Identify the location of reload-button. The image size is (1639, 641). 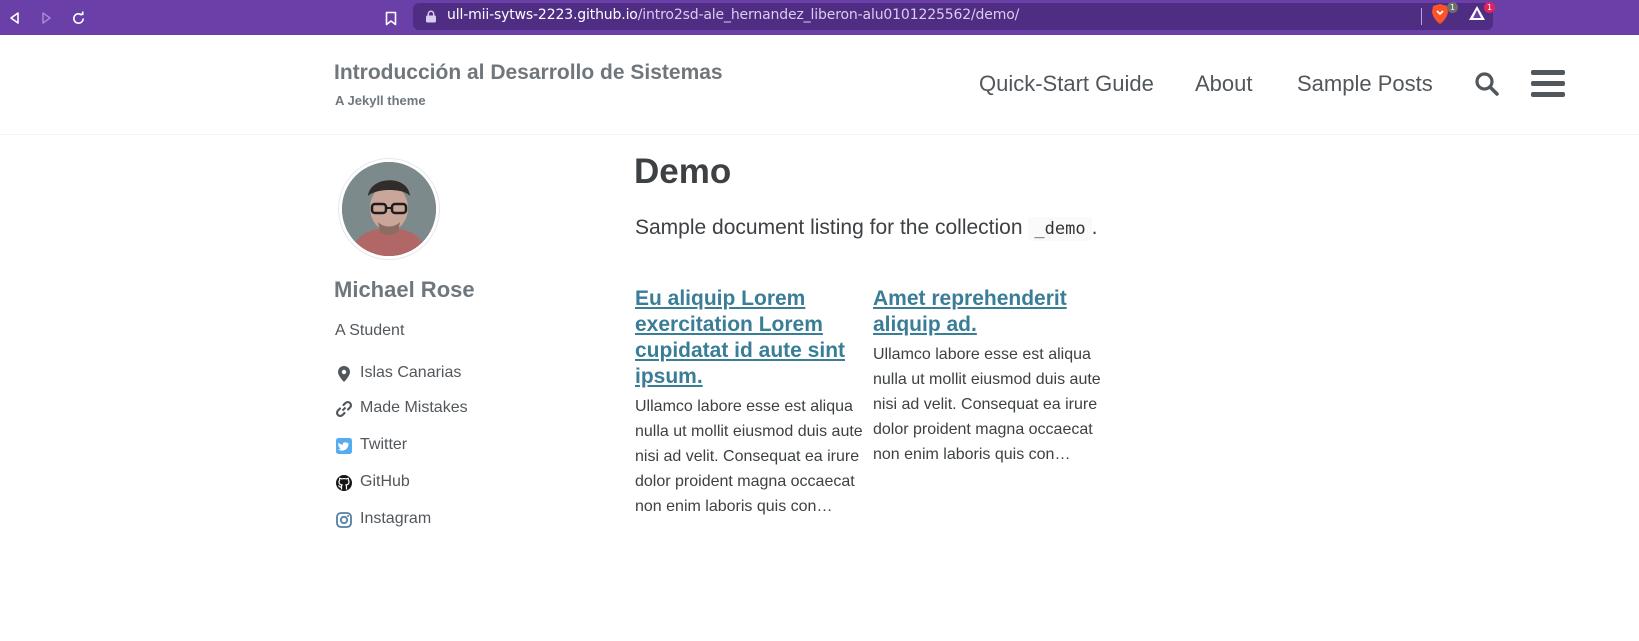
(78, 18).